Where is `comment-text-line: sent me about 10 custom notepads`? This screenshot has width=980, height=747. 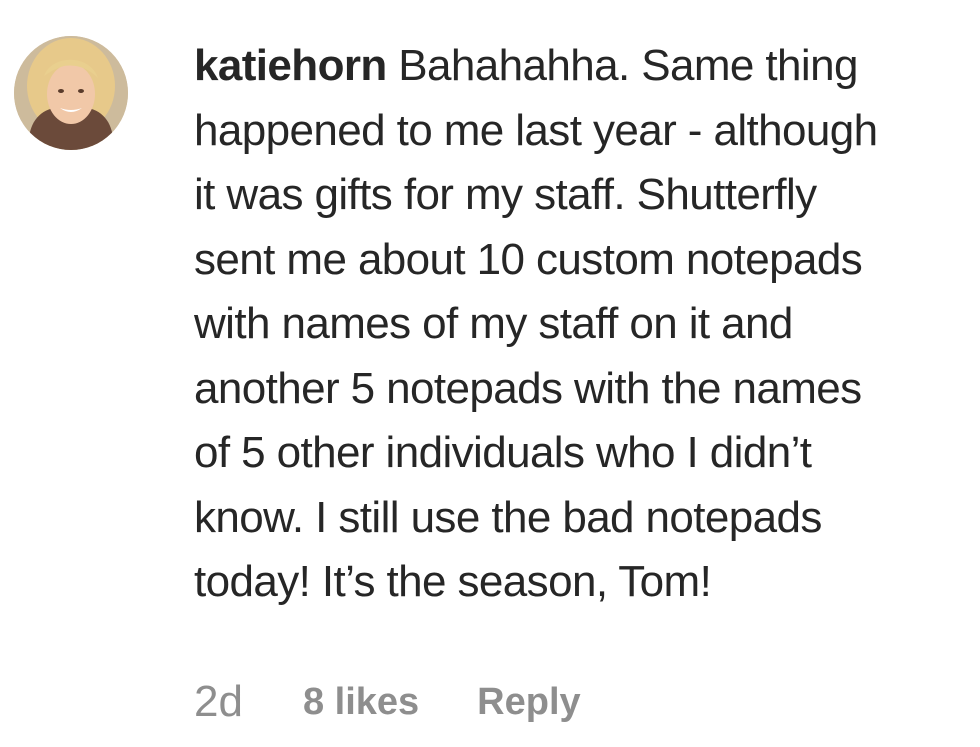
comment-text-line: sent me about 10 custom notepads is located at coordinates (528, 259).